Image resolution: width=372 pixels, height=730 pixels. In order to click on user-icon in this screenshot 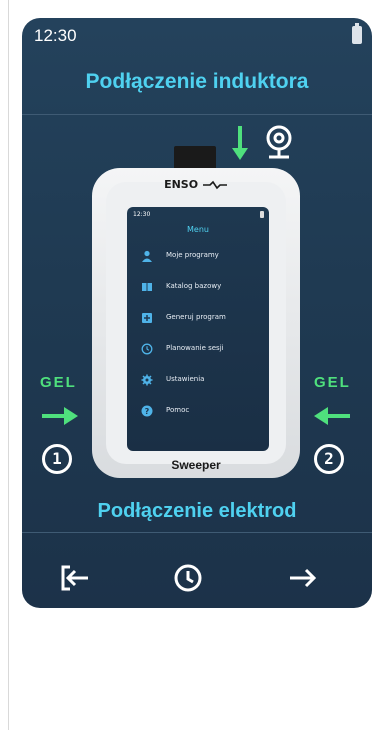, I will do `click(147, 256)`.